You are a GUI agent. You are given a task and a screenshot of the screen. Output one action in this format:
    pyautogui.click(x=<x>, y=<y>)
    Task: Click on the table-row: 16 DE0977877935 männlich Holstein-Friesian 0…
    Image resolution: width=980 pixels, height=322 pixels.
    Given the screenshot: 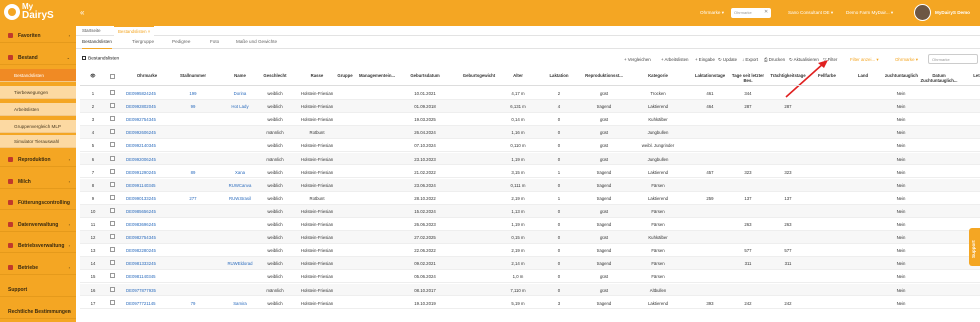 What is the action you would take?
    pyautogui.click(x=530, y=290)
    